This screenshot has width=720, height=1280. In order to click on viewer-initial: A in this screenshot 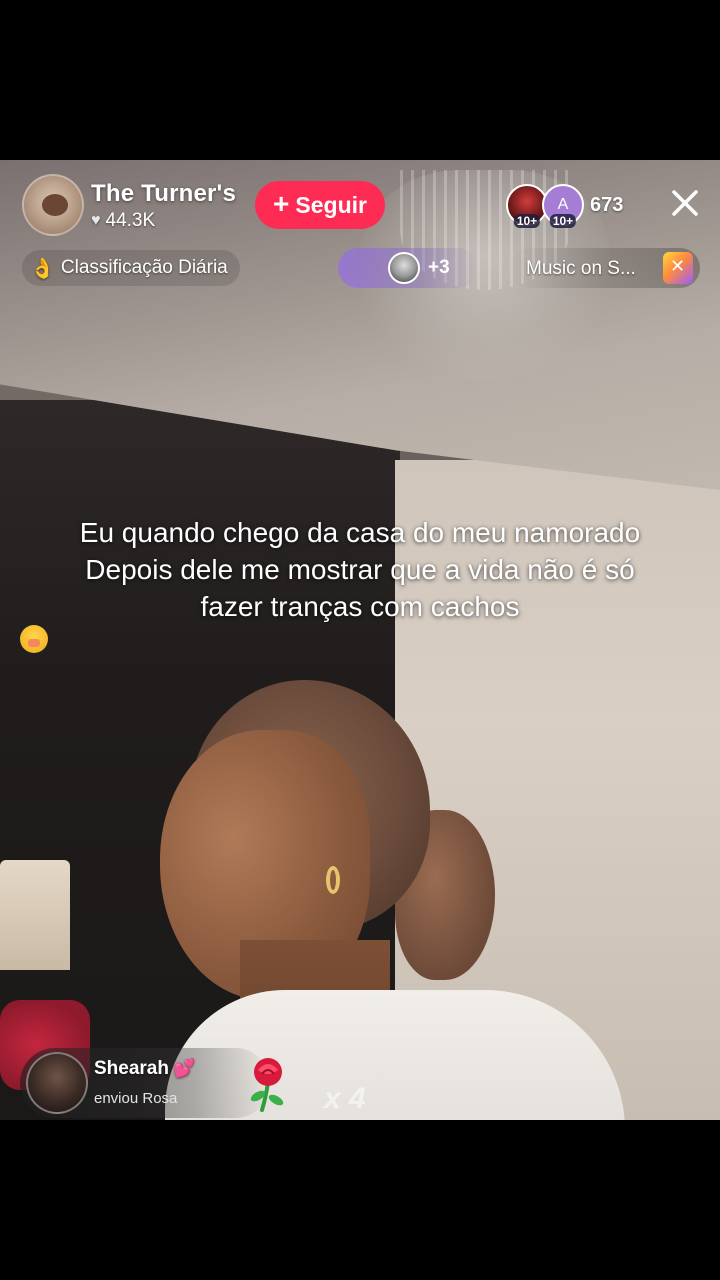, I will do `click(563, 204)`.